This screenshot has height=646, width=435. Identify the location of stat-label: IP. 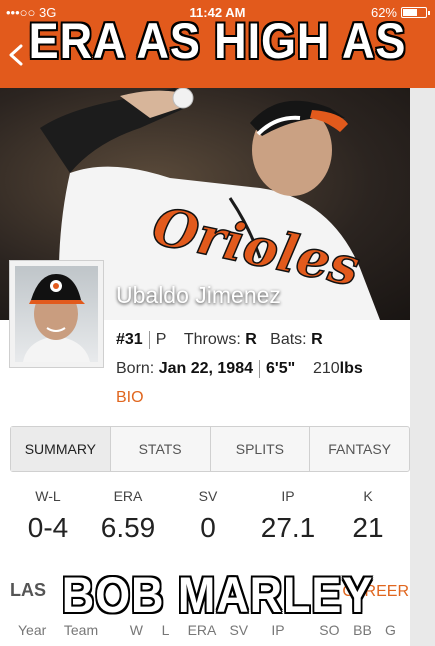
(288, 496).